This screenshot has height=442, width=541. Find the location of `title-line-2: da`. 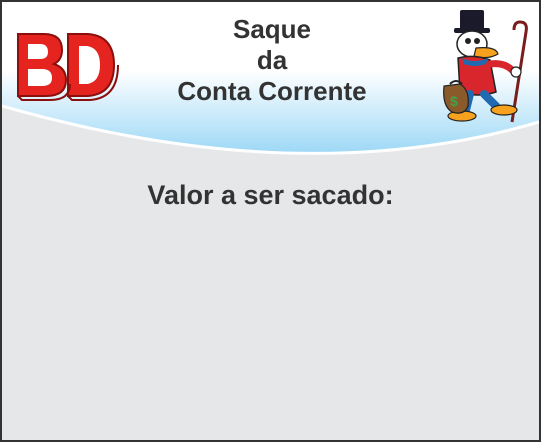

title-line-2: da is located at coordinates (272, 60).